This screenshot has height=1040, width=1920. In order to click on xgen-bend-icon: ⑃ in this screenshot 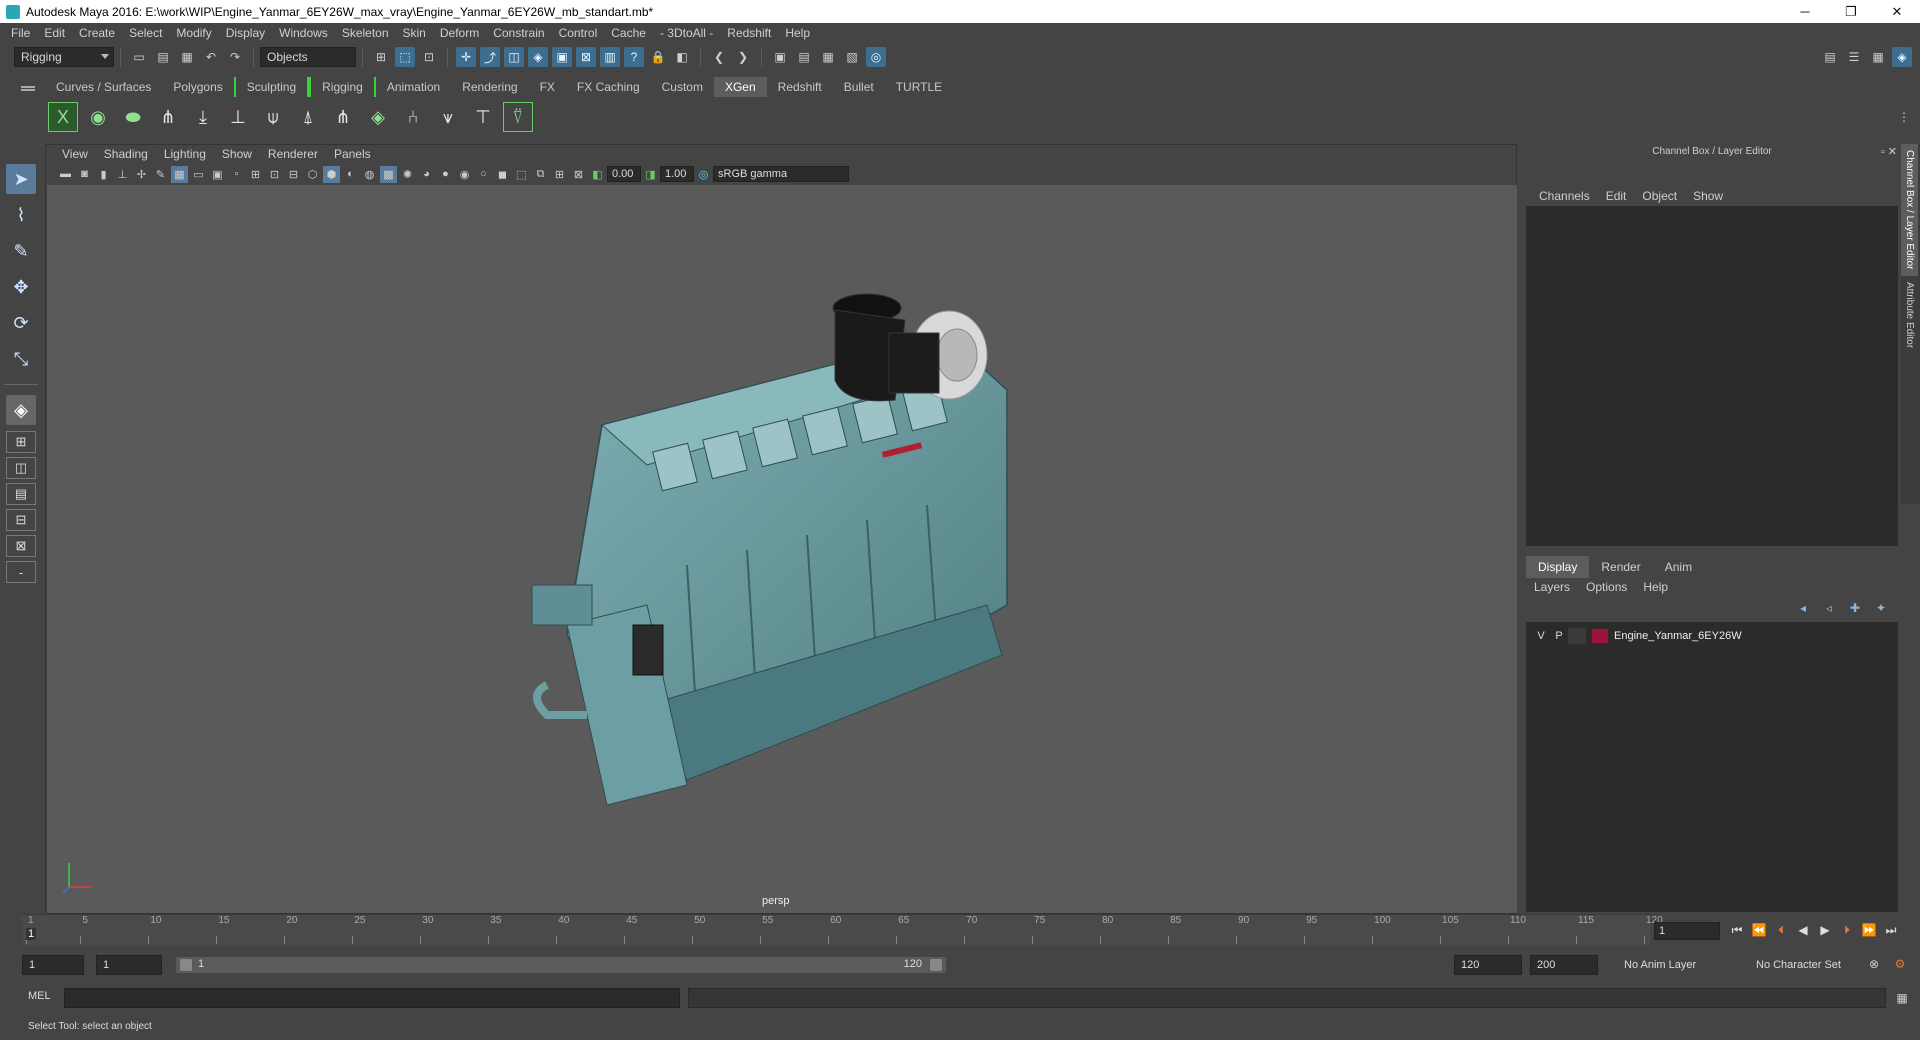, I will do `click(413, 117)`.